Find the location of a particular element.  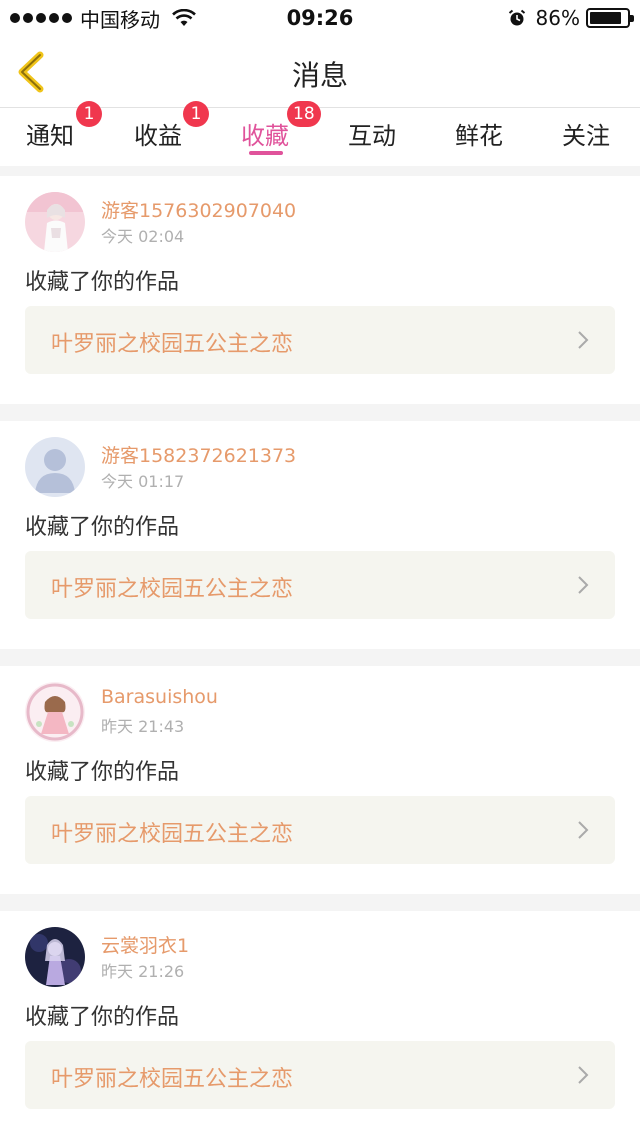

username: 游客1576302907040 is located at coordinates (198, 209).